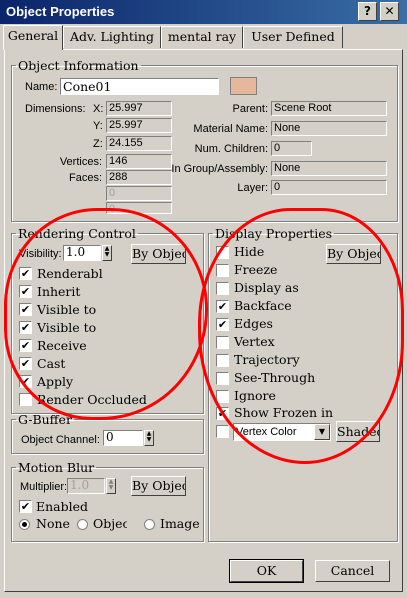 Image resolution: width=407 pixels, height=598 pixels. I want to click on children-label: Num. Children:, so click(231, 149).